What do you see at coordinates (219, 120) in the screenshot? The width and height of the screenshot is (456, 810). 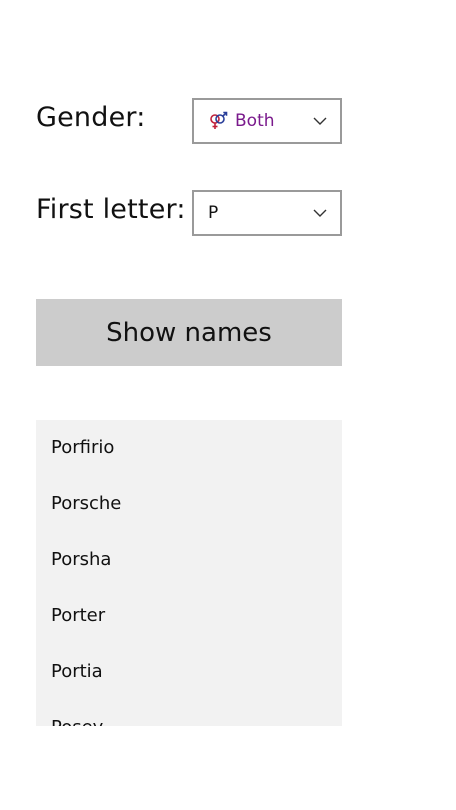 I see `male-female-icon` at bounding box center [219, 120].